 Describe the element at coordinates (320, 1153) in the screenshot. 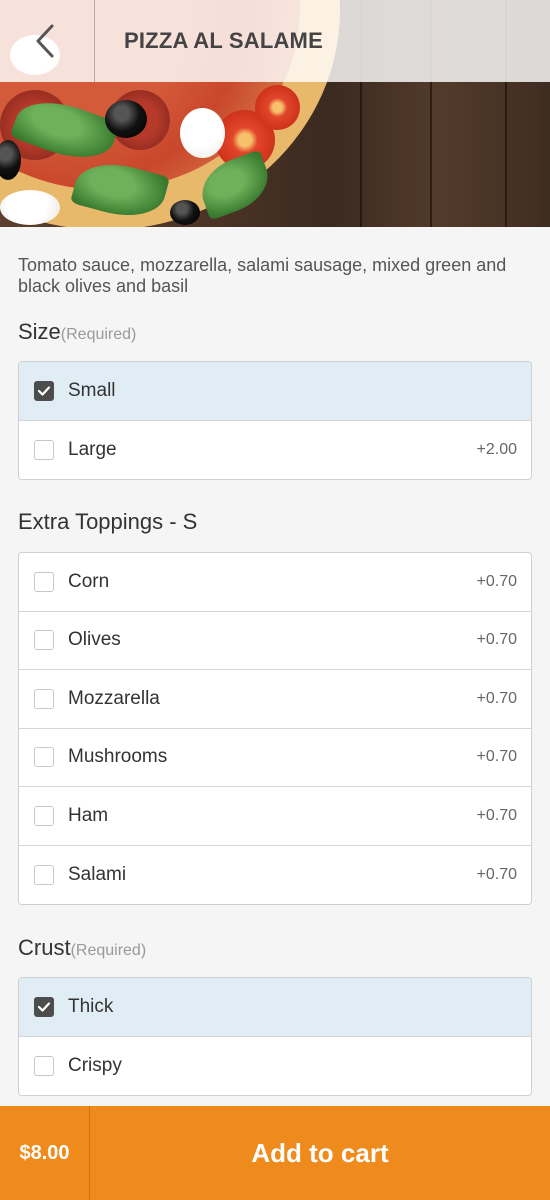

I see `add-to-cart-button: Add to cart` at that location.